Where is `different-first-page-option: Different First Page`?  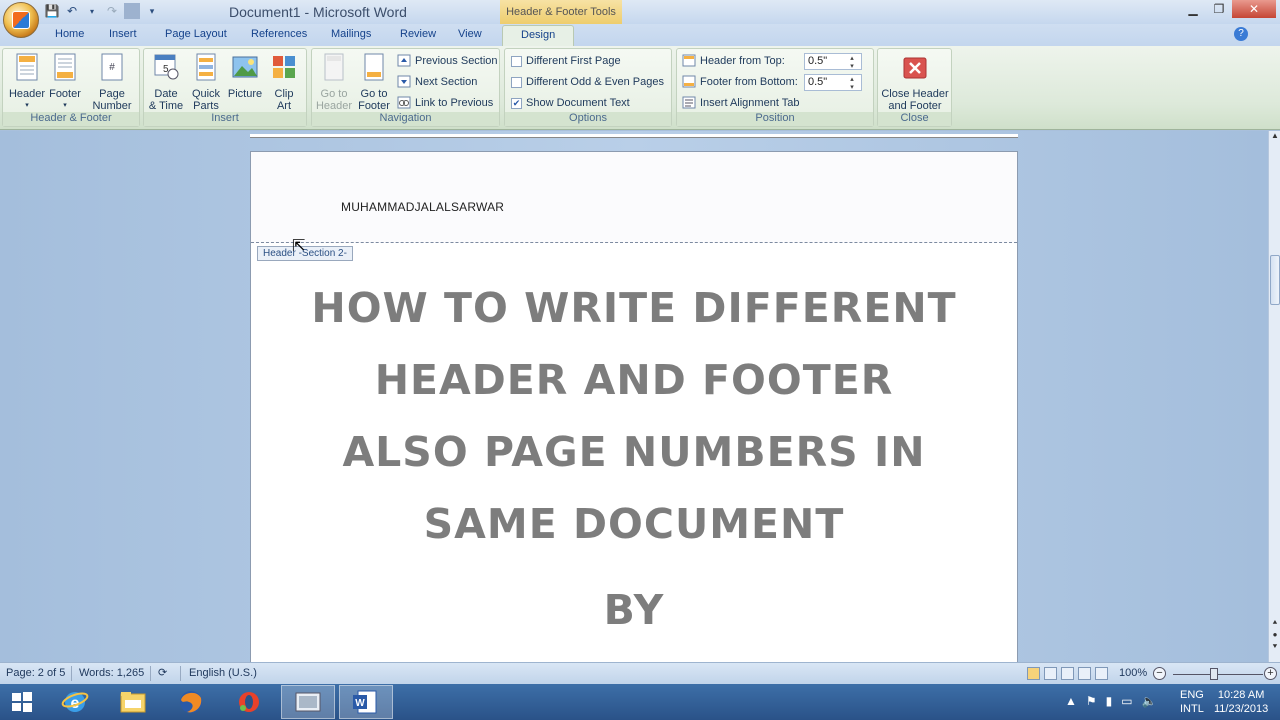 different-first-page-option: Different First Page is located at coordinates (566, 61).